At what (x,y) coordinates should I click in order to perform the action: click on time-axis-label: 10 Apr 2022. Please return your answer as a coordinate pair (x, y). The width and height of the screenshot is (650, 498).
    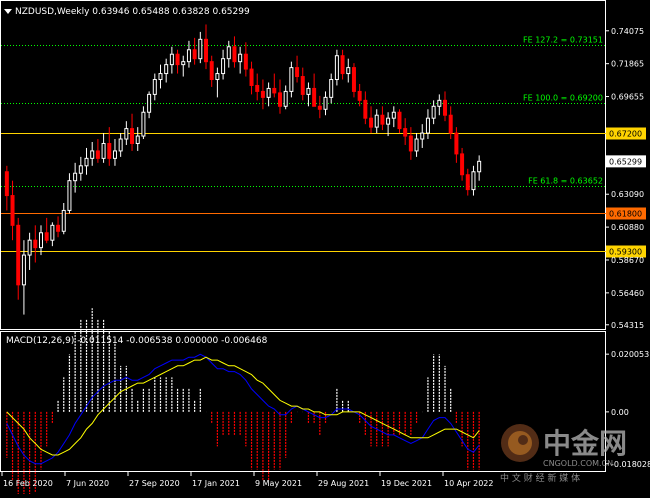
    Looking at the image, I should click on (468, 483).